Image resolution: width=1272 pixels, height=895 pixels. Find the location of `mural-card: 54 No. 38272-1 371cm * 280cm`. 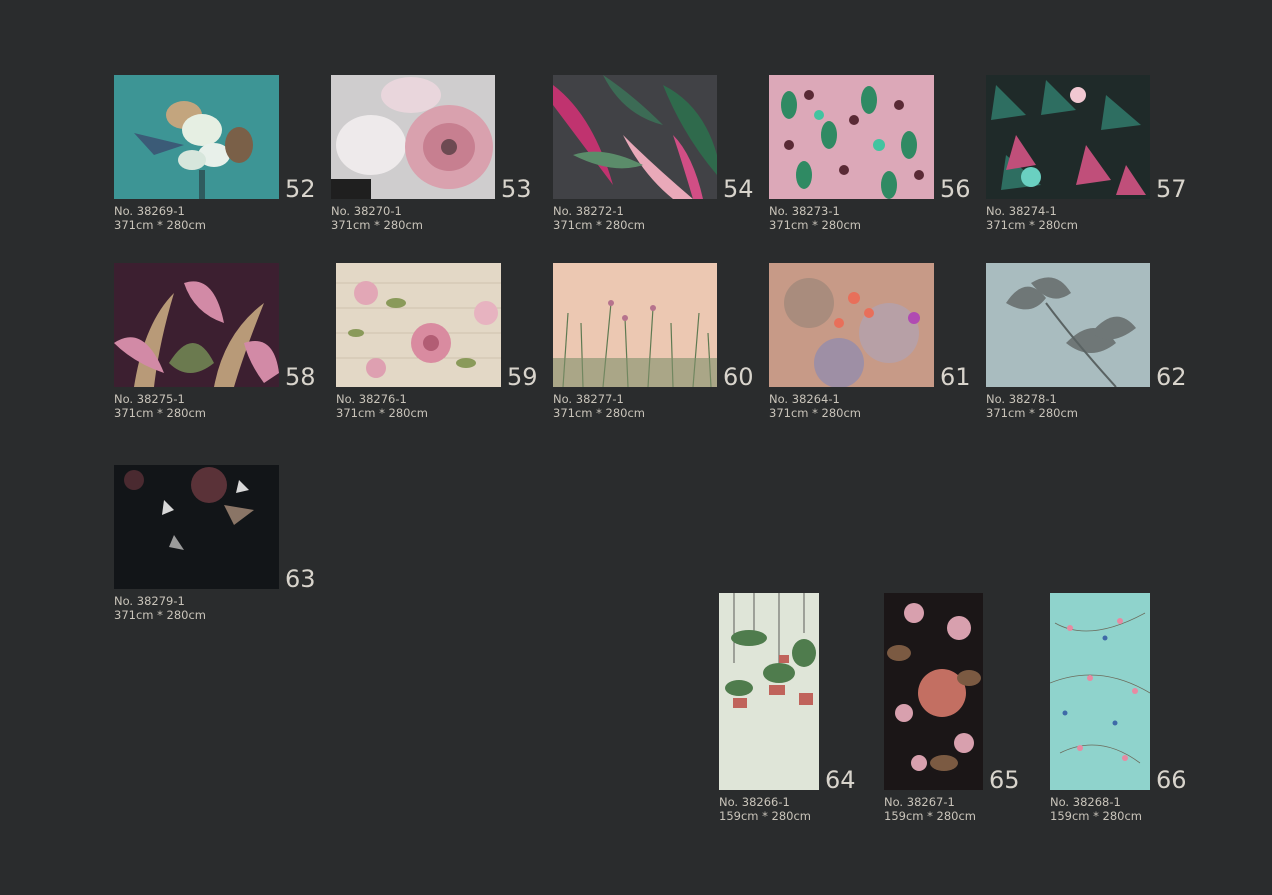

mural-card: 54 No. 38272-1 371cm * 280cm is located at coordinates (655, 155).